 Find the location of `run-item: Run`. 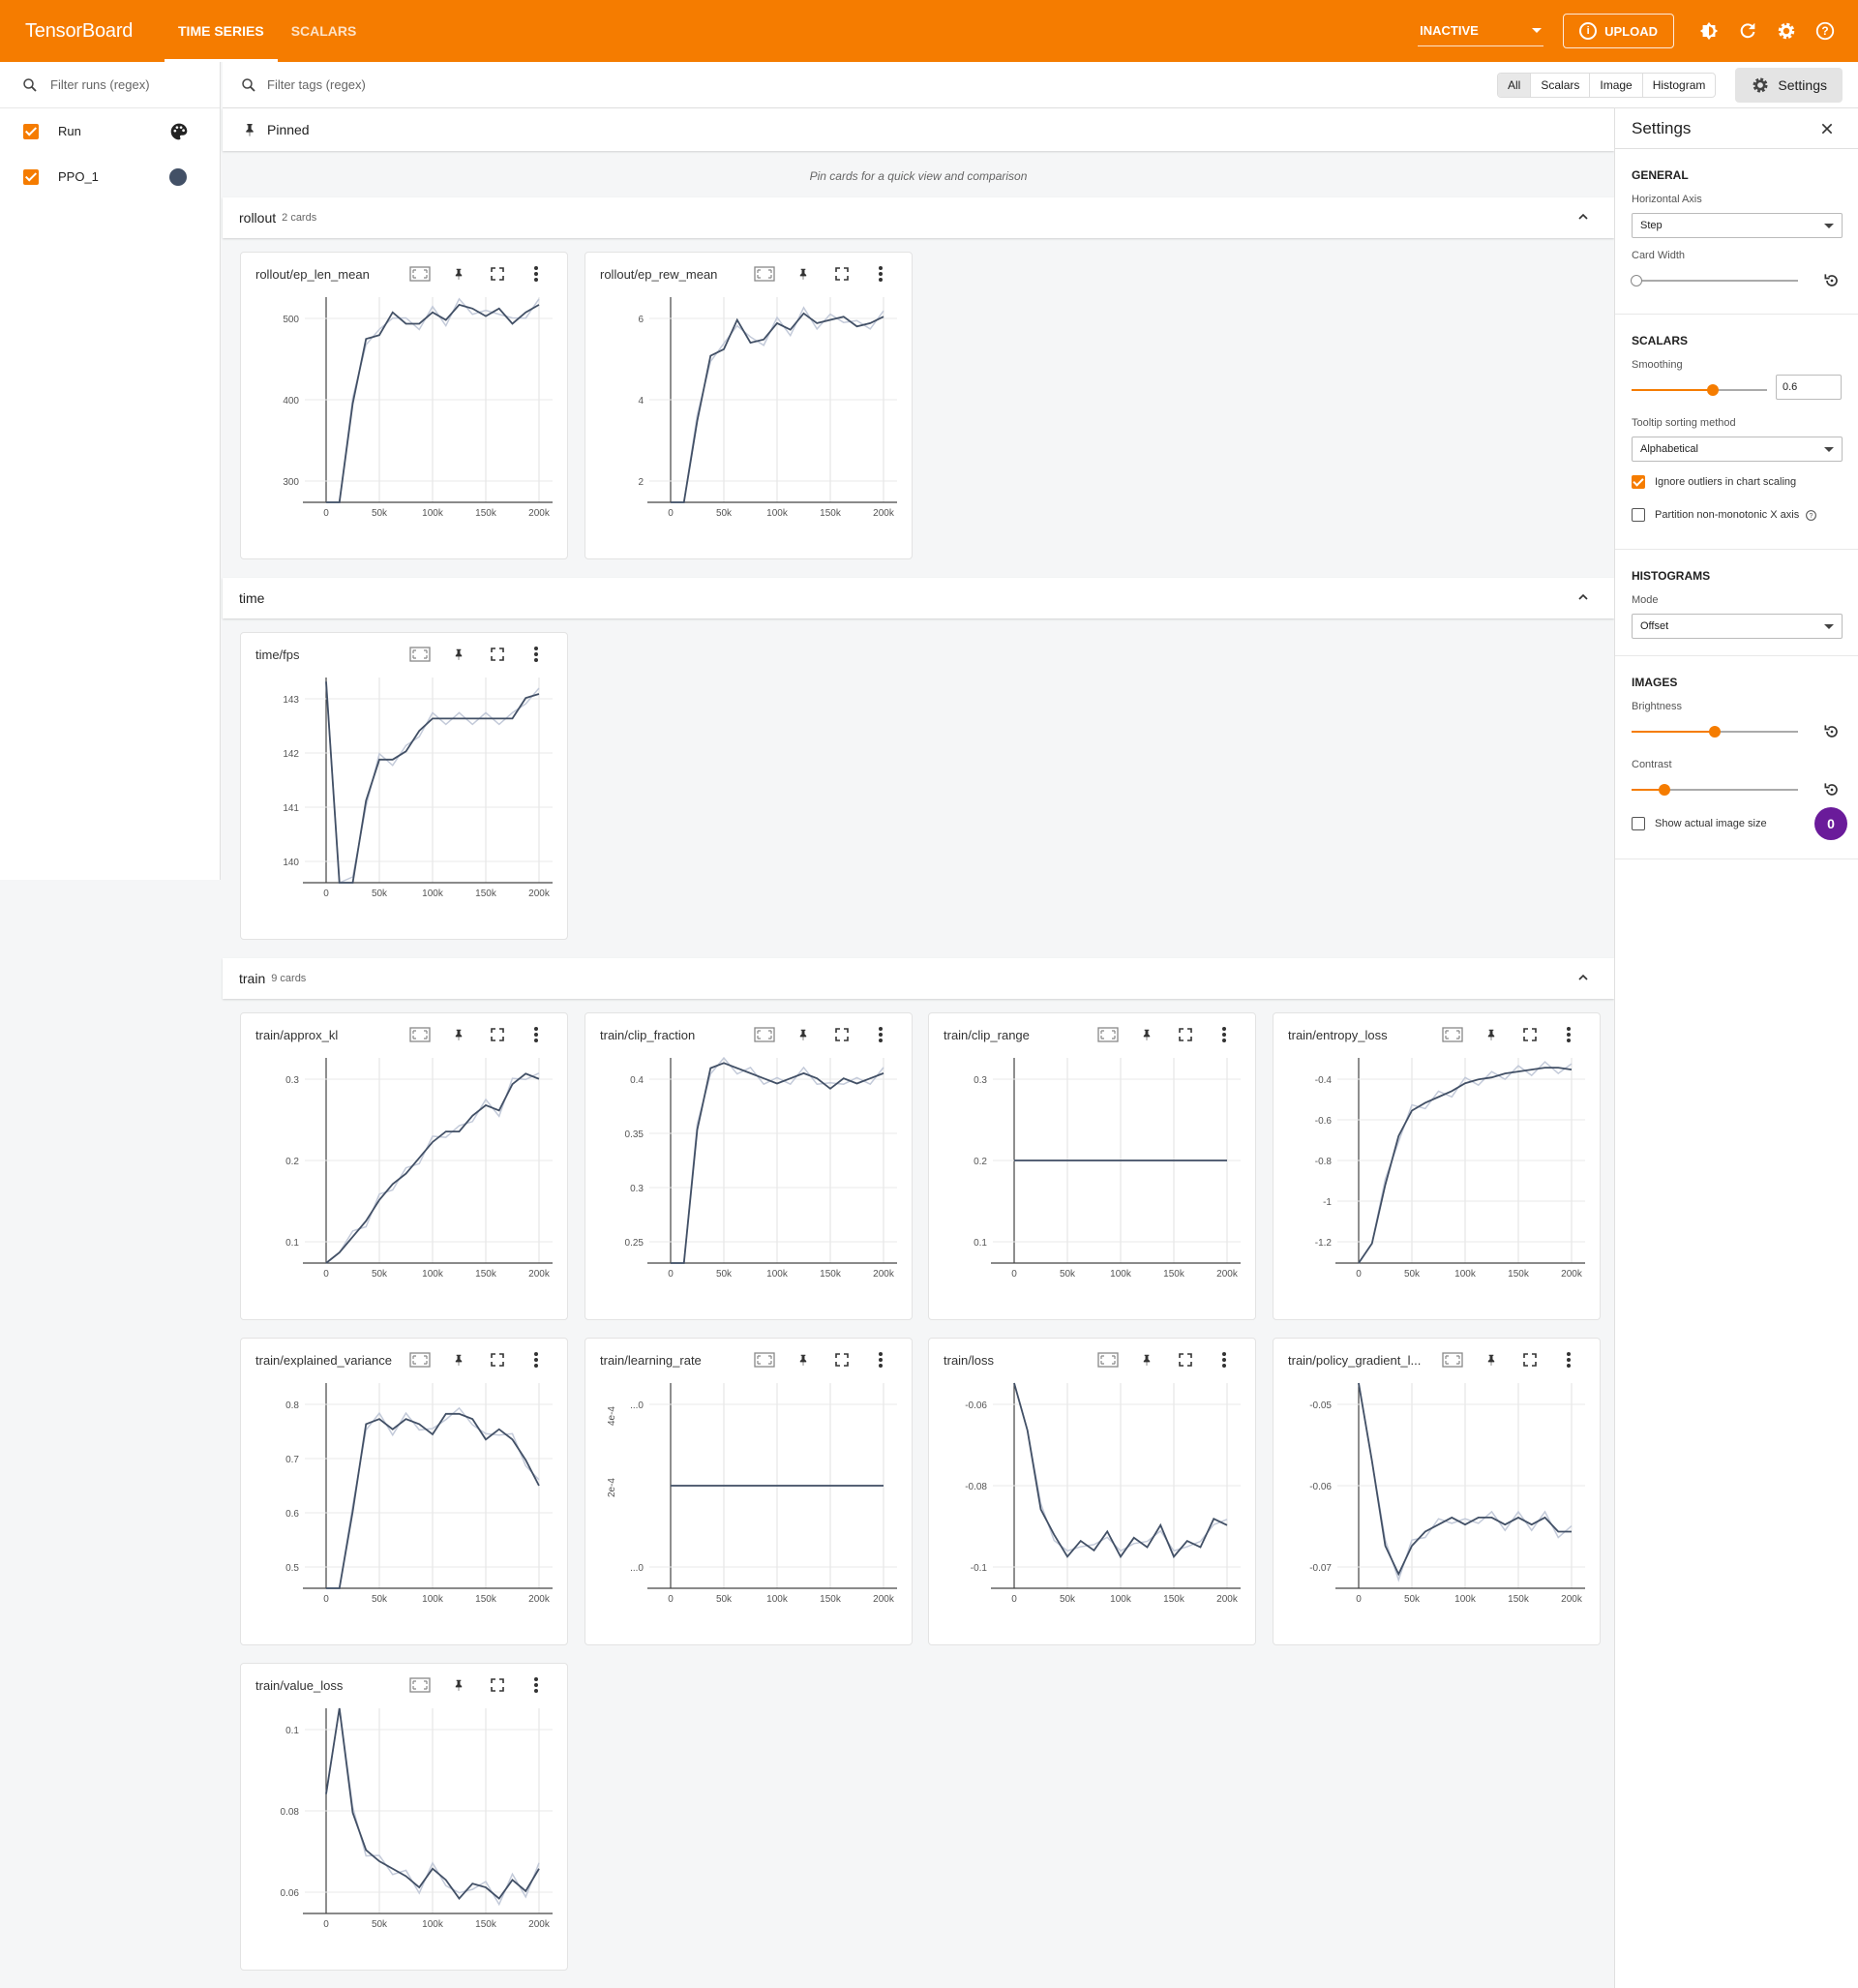

run-item: Run is located at coordinates (110, 131).